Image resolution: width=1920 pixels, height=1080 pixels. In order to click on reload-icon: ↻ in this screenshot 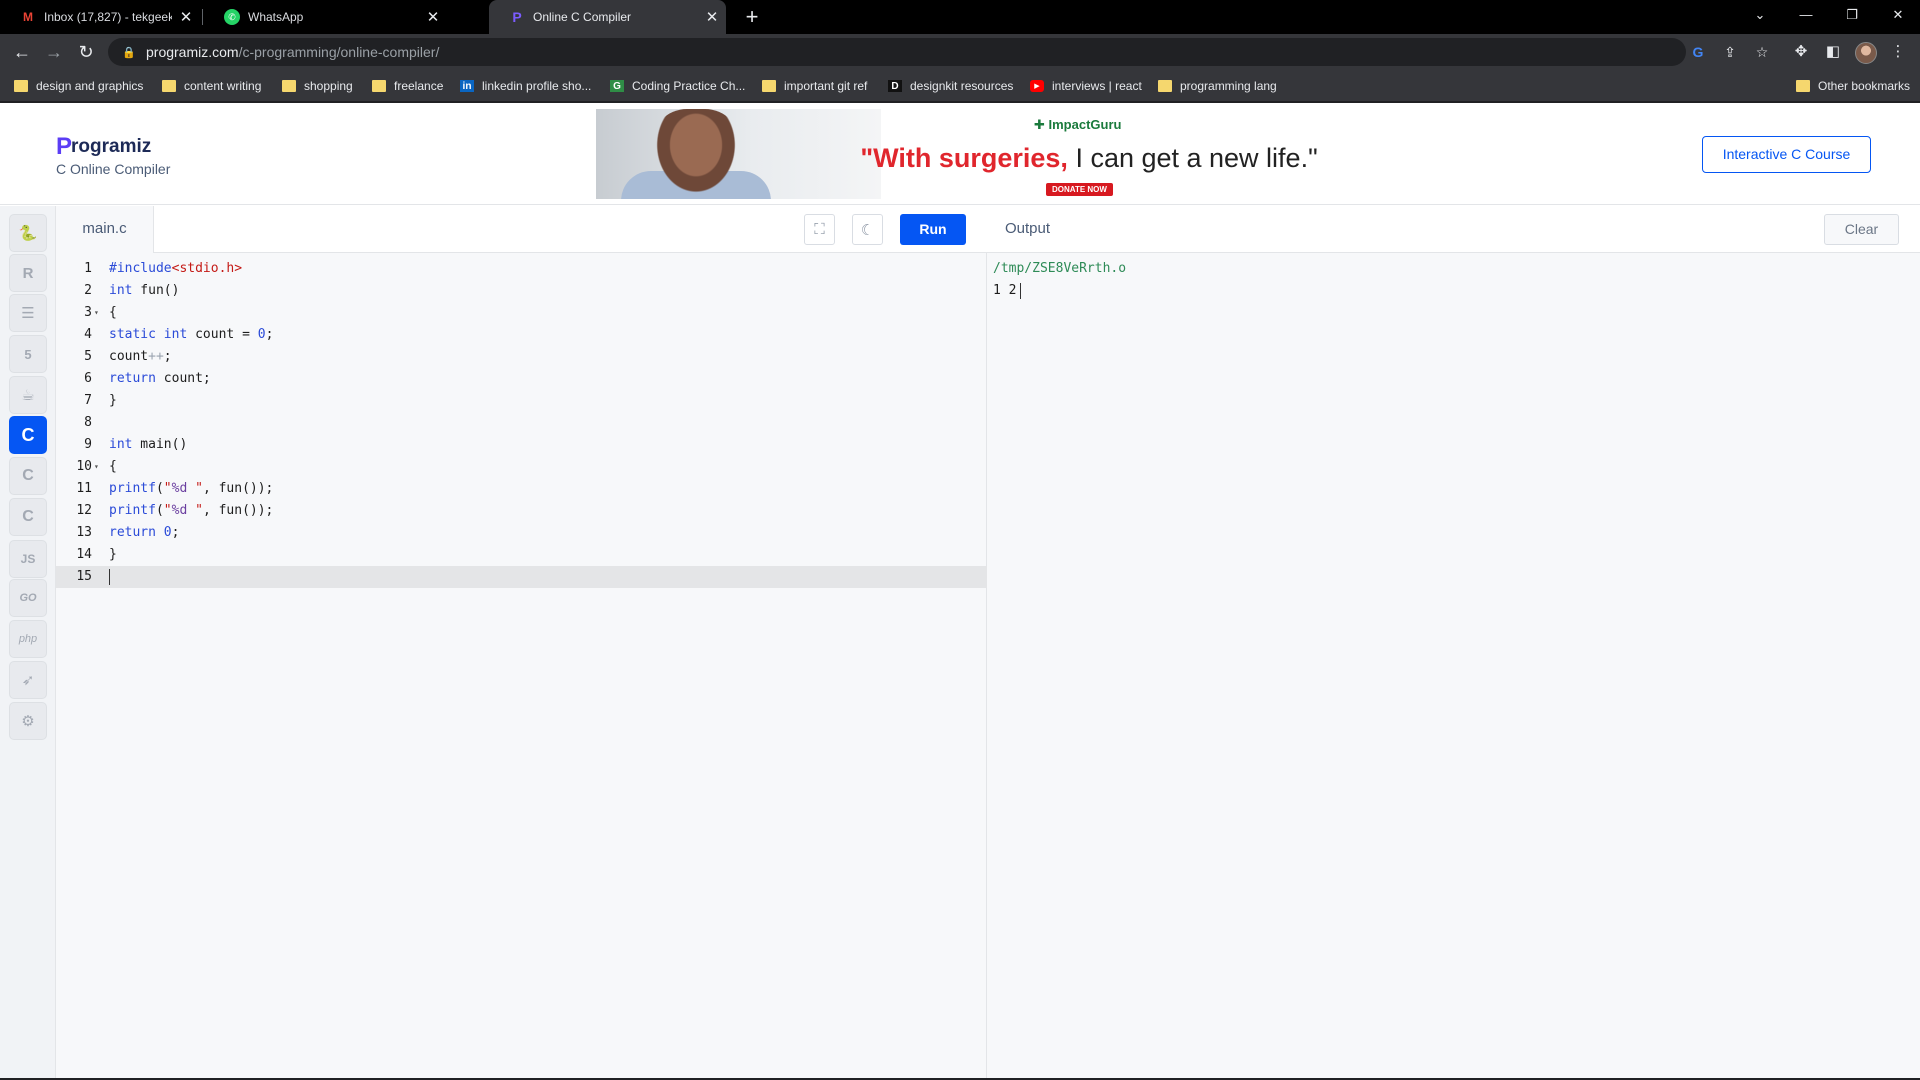, I will do `click(86, 52)`.